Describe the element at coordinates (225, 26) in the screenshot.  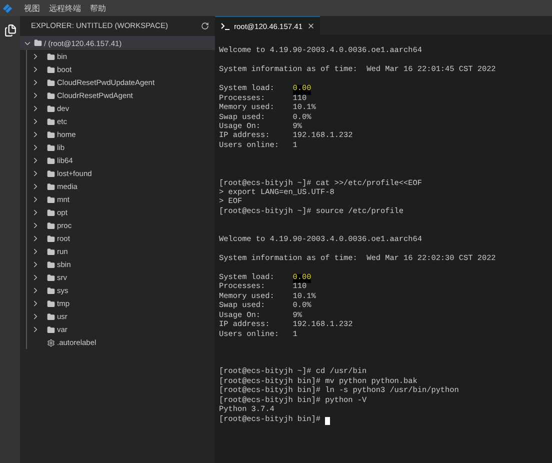
I see `terminal-icon` at that location.